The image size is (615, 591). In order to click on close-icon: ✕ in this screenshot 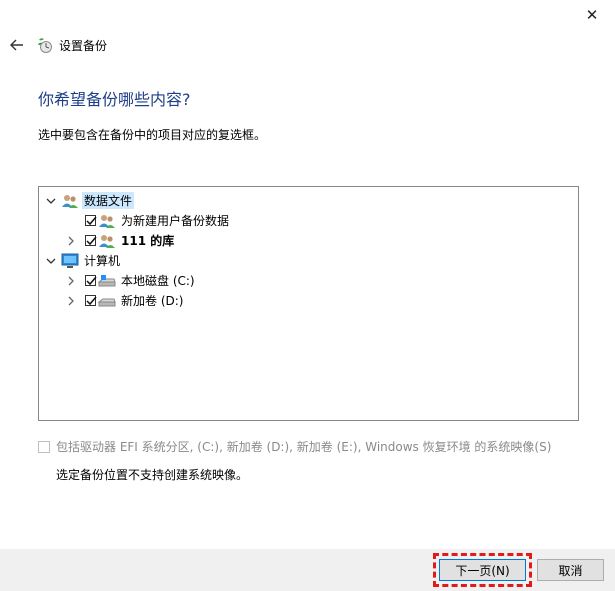, I will do `click(592, 15)`.